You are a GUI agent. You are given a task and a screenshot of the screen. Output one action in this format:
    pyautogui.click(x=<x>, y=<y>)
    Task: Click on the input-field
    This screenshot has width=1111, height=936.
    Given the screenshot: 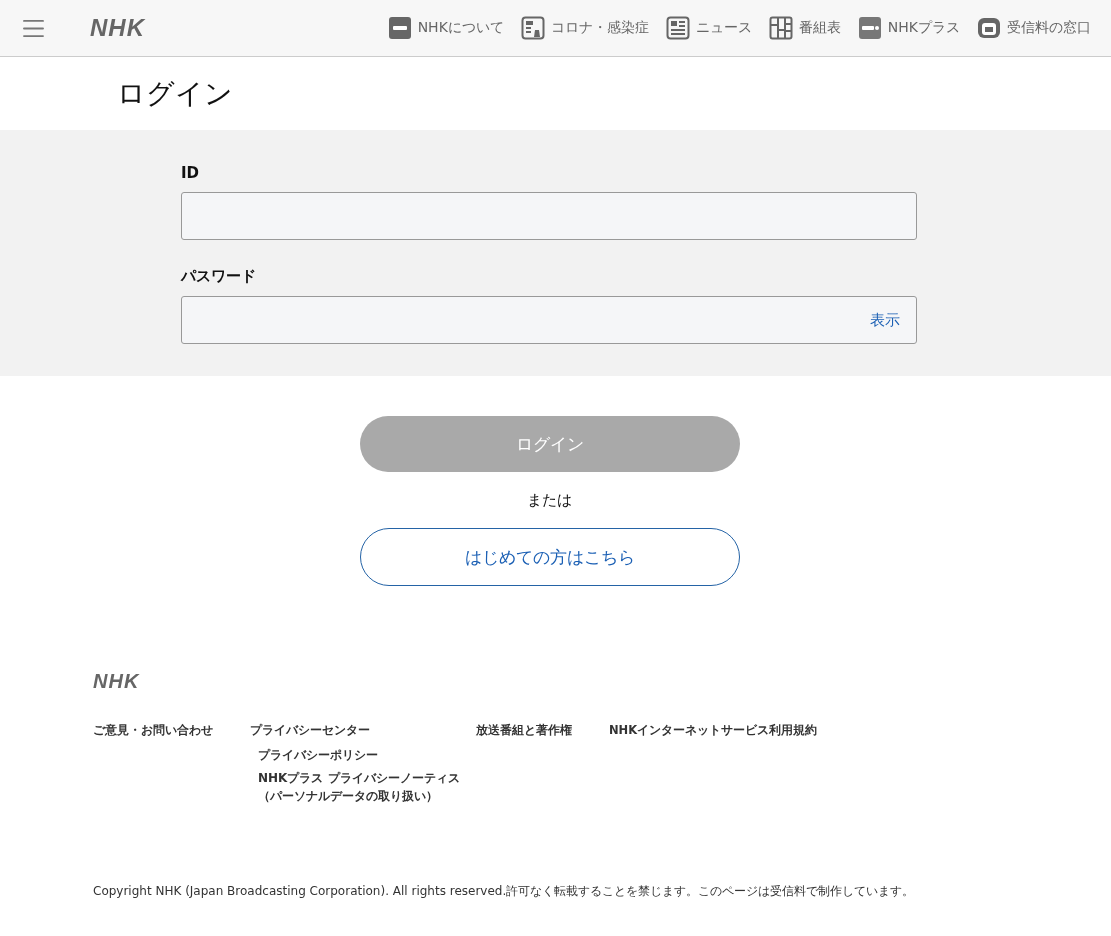 What is the action you would take?
    pyautogui.click(x=549, y=216)
    